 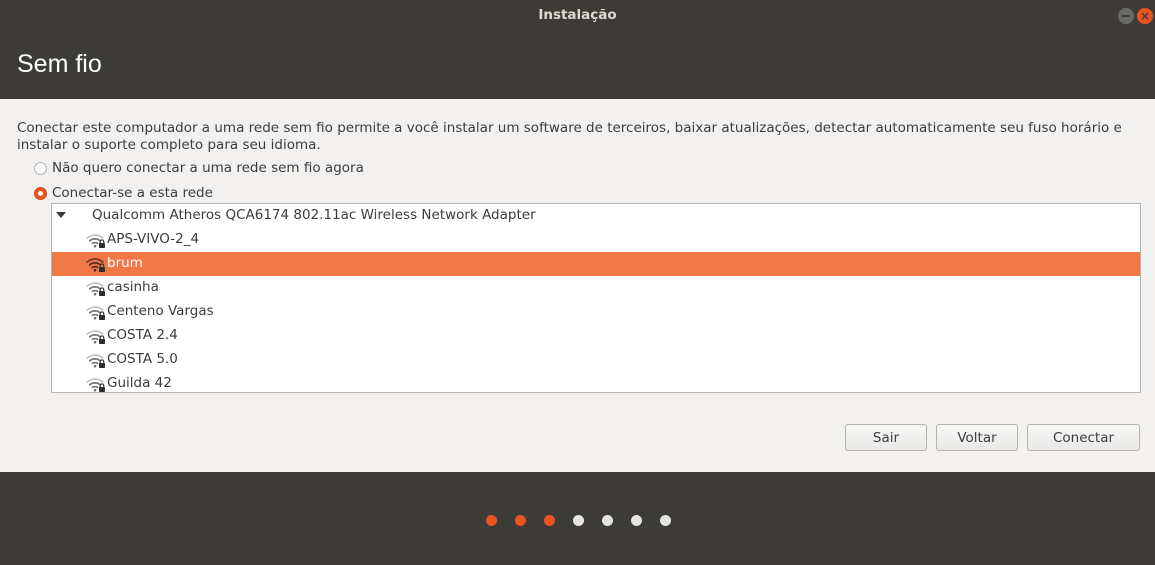 What do you see at coordinates (596, 240) in the screenshot?
I see `network-item: APS-VIVO-2_4` at bounding box center [596, 240].